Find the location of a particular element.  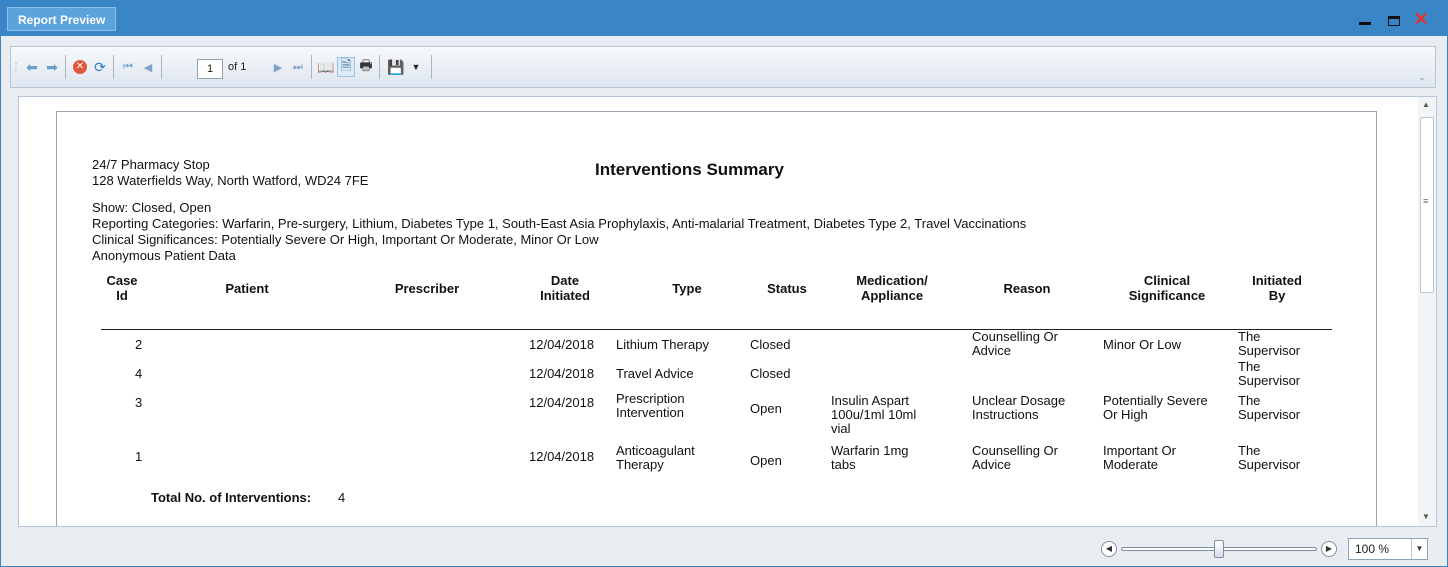

arrow-right-icon: ➡ is located at coordinates (52, 66).